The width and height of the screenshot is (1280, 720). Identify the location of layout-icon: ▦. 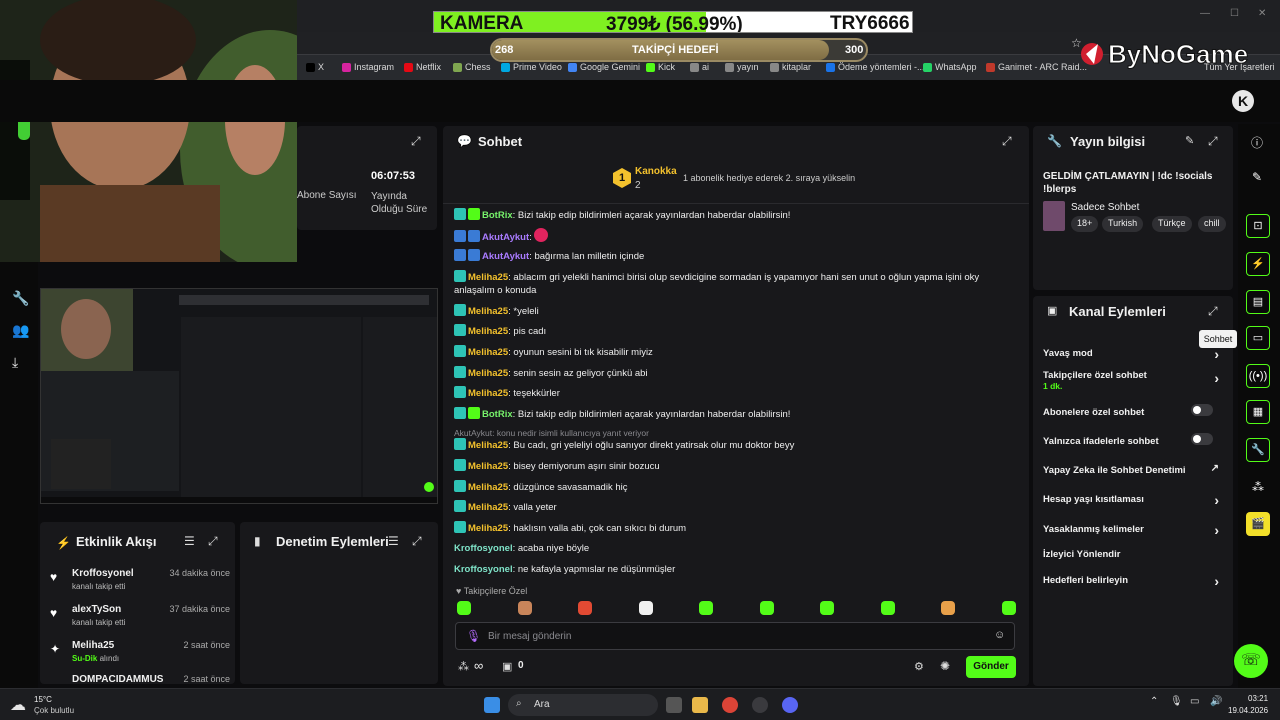
(1258, 412).